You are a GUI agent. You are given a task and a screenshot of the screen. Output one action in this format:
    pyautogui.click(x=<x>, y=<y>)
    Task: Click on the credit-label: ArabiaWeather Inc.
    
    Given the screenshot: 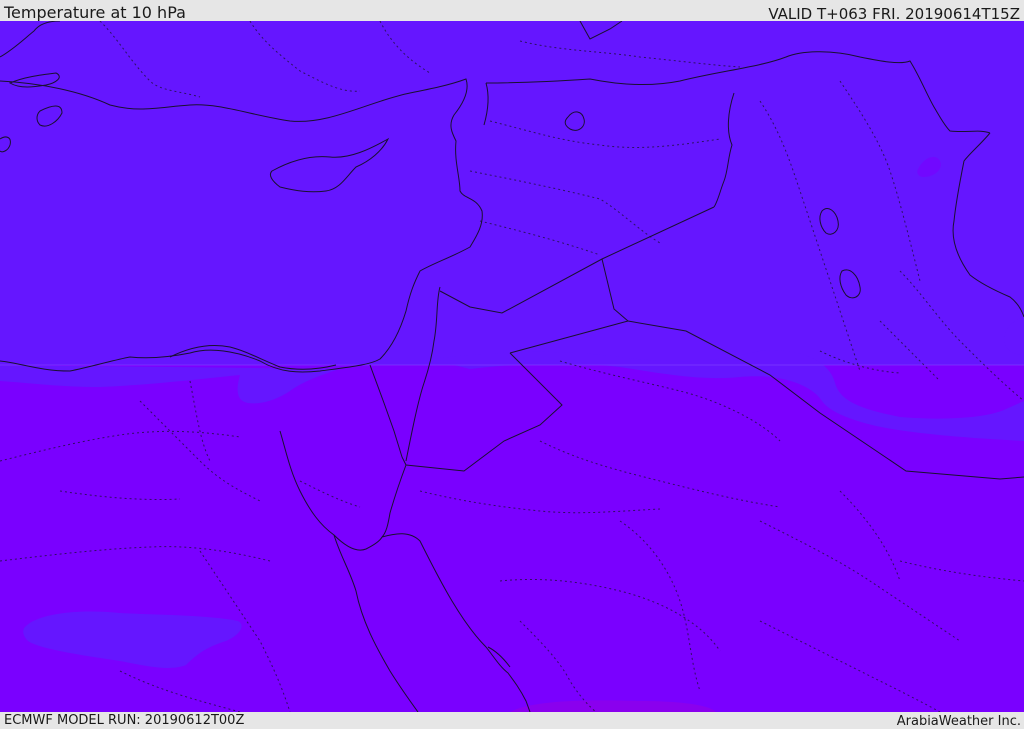 What is the action you would take?
    pyautogui.click(x=958, y=721)
    